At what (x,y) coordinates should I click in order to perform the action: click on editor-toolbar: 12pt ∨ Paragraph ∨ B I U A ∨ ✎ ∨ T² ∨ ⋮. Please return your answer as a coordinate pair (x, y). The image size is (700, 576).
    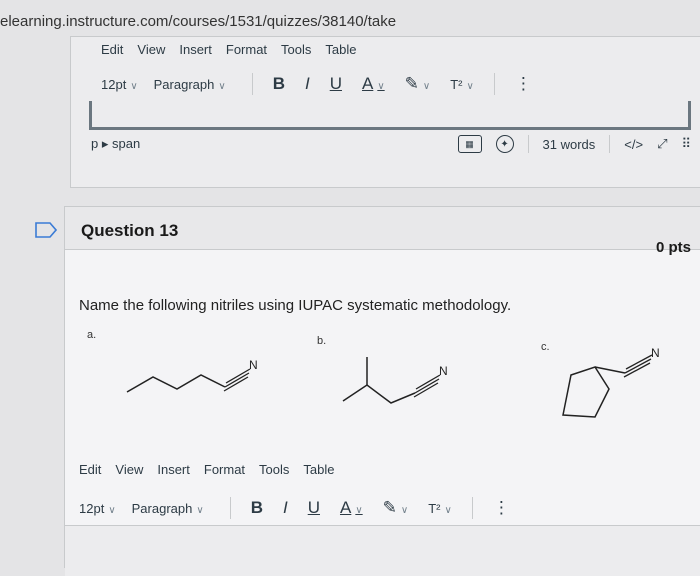
    Looking at the image, I should click on (396, 84).